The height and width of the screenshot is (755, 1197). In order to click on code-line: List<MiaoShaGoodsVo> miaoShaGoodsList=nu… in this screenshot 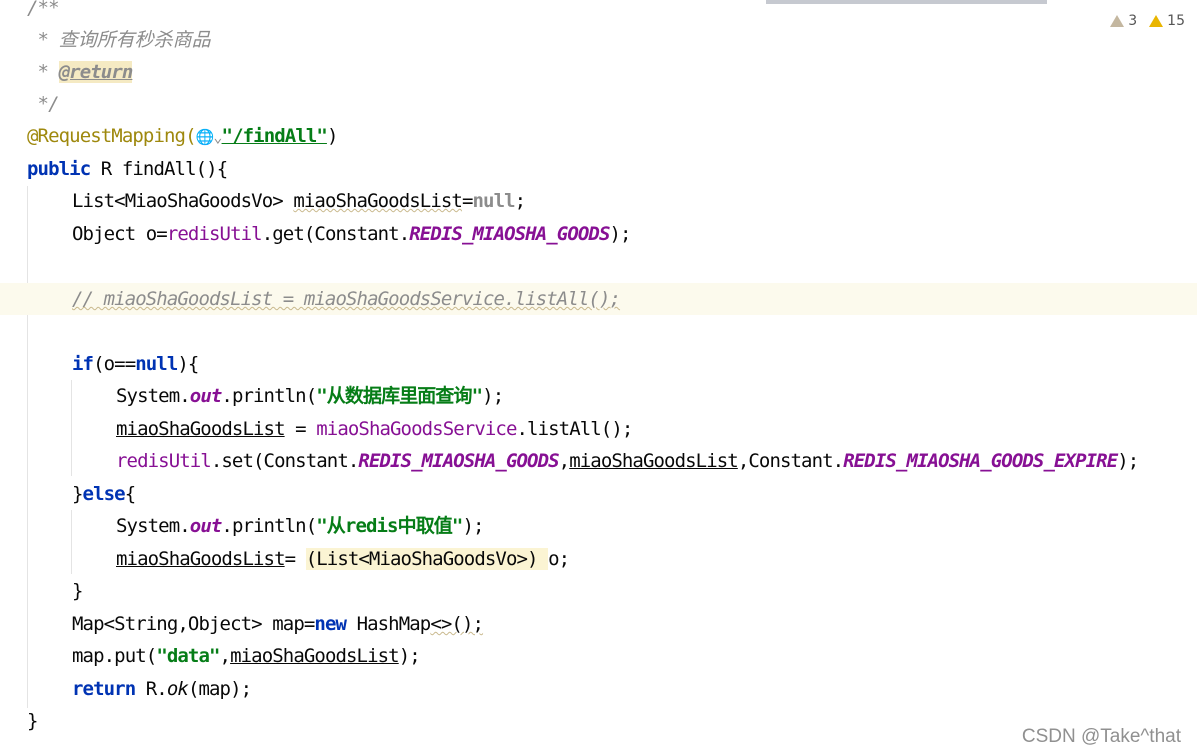, I will do `click(299, 201)`.